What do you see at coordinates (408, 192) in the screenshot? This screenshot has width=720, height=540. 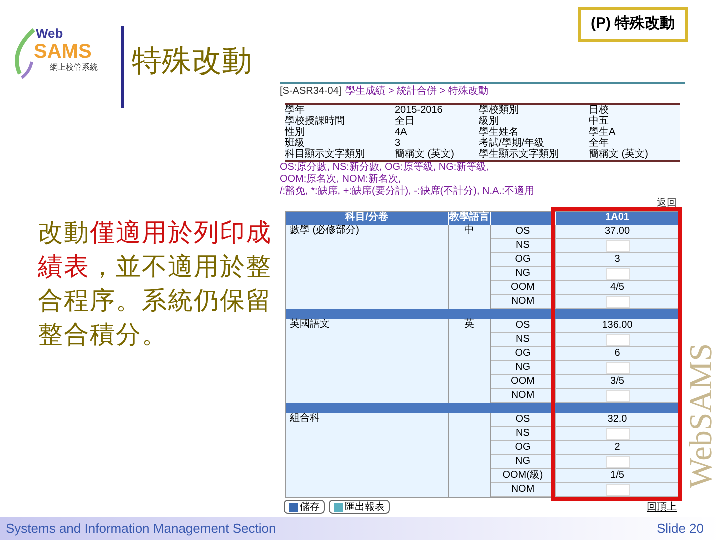 I see `legend-text: /:豁免, *:缺席, +:缺席(要分計), -:缺席(不計分), N.A.:不適用` at bounding box center [408, 192].